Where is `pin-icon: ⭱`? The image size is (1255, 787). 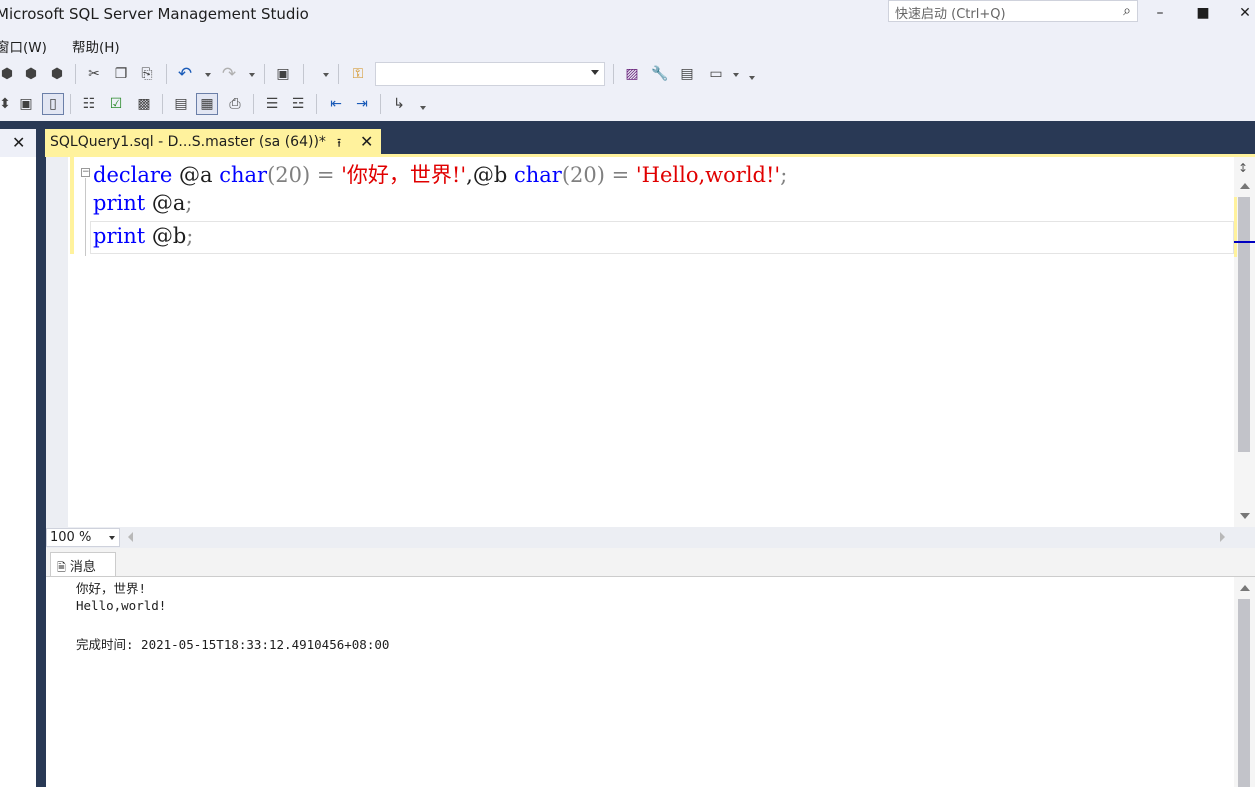
pin-icon: ⭱ is located at coordinates (339, 144).